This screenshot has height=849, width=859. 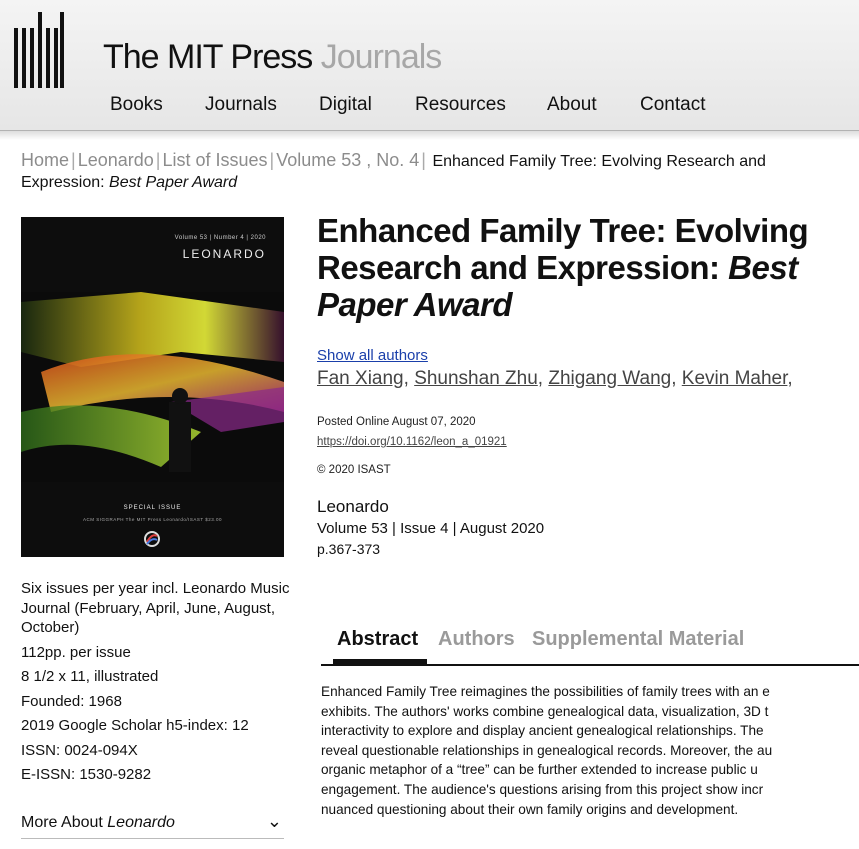 I want to click on cover-artwork, so click(x=152, y=387).